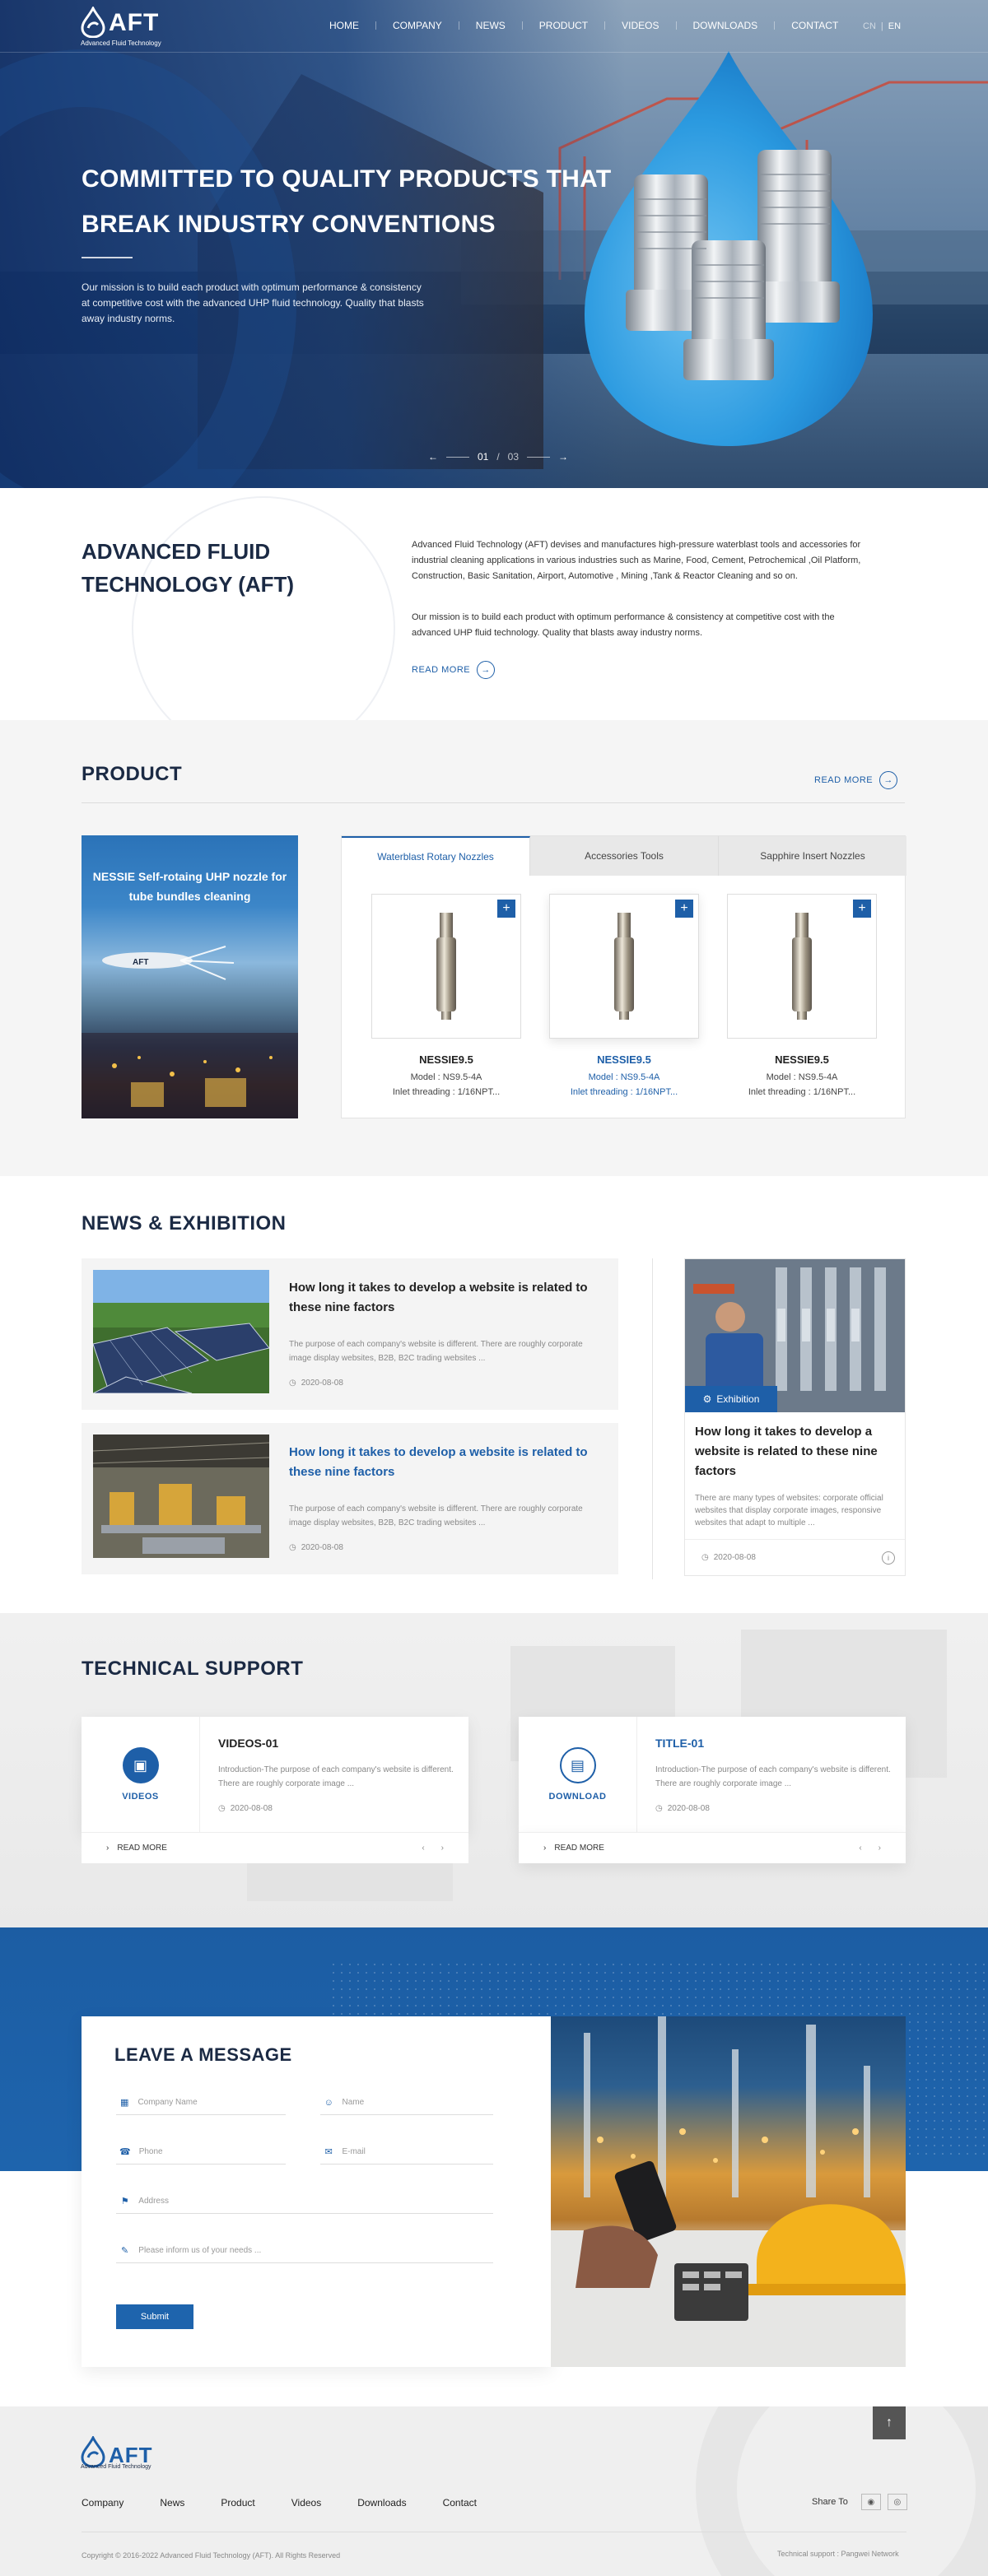 The width and height of the screenshot is (988, 2576). I want to click on nav-videos: VIDEOS, so click(640, 25).